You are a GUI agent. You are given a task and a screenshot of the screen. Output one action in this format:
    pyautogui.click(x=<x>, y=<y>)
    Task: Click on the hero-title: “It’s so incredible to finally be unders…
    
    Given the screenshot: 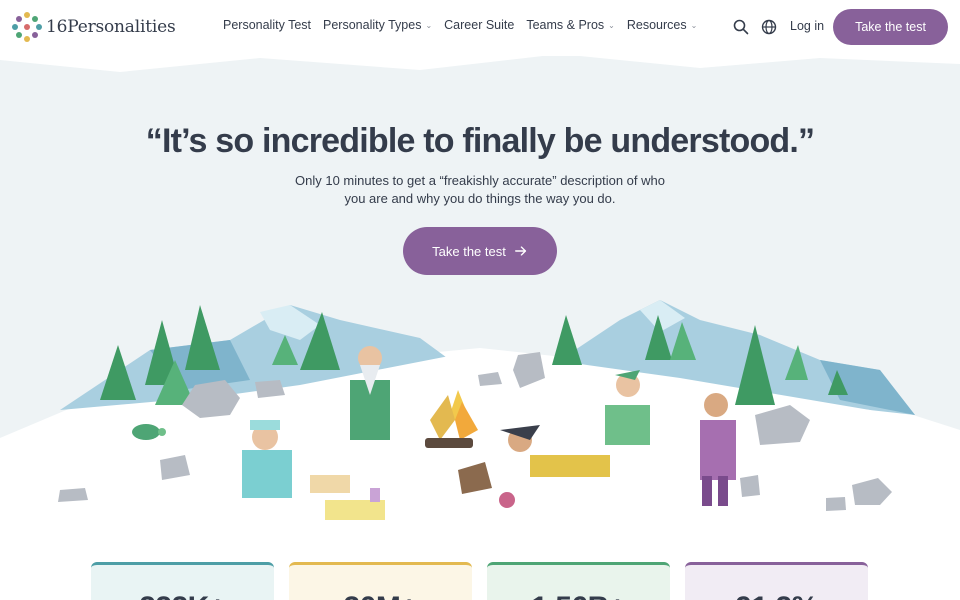 What is the action you would take?
    pyautogui.click(x=480, y=141)
    